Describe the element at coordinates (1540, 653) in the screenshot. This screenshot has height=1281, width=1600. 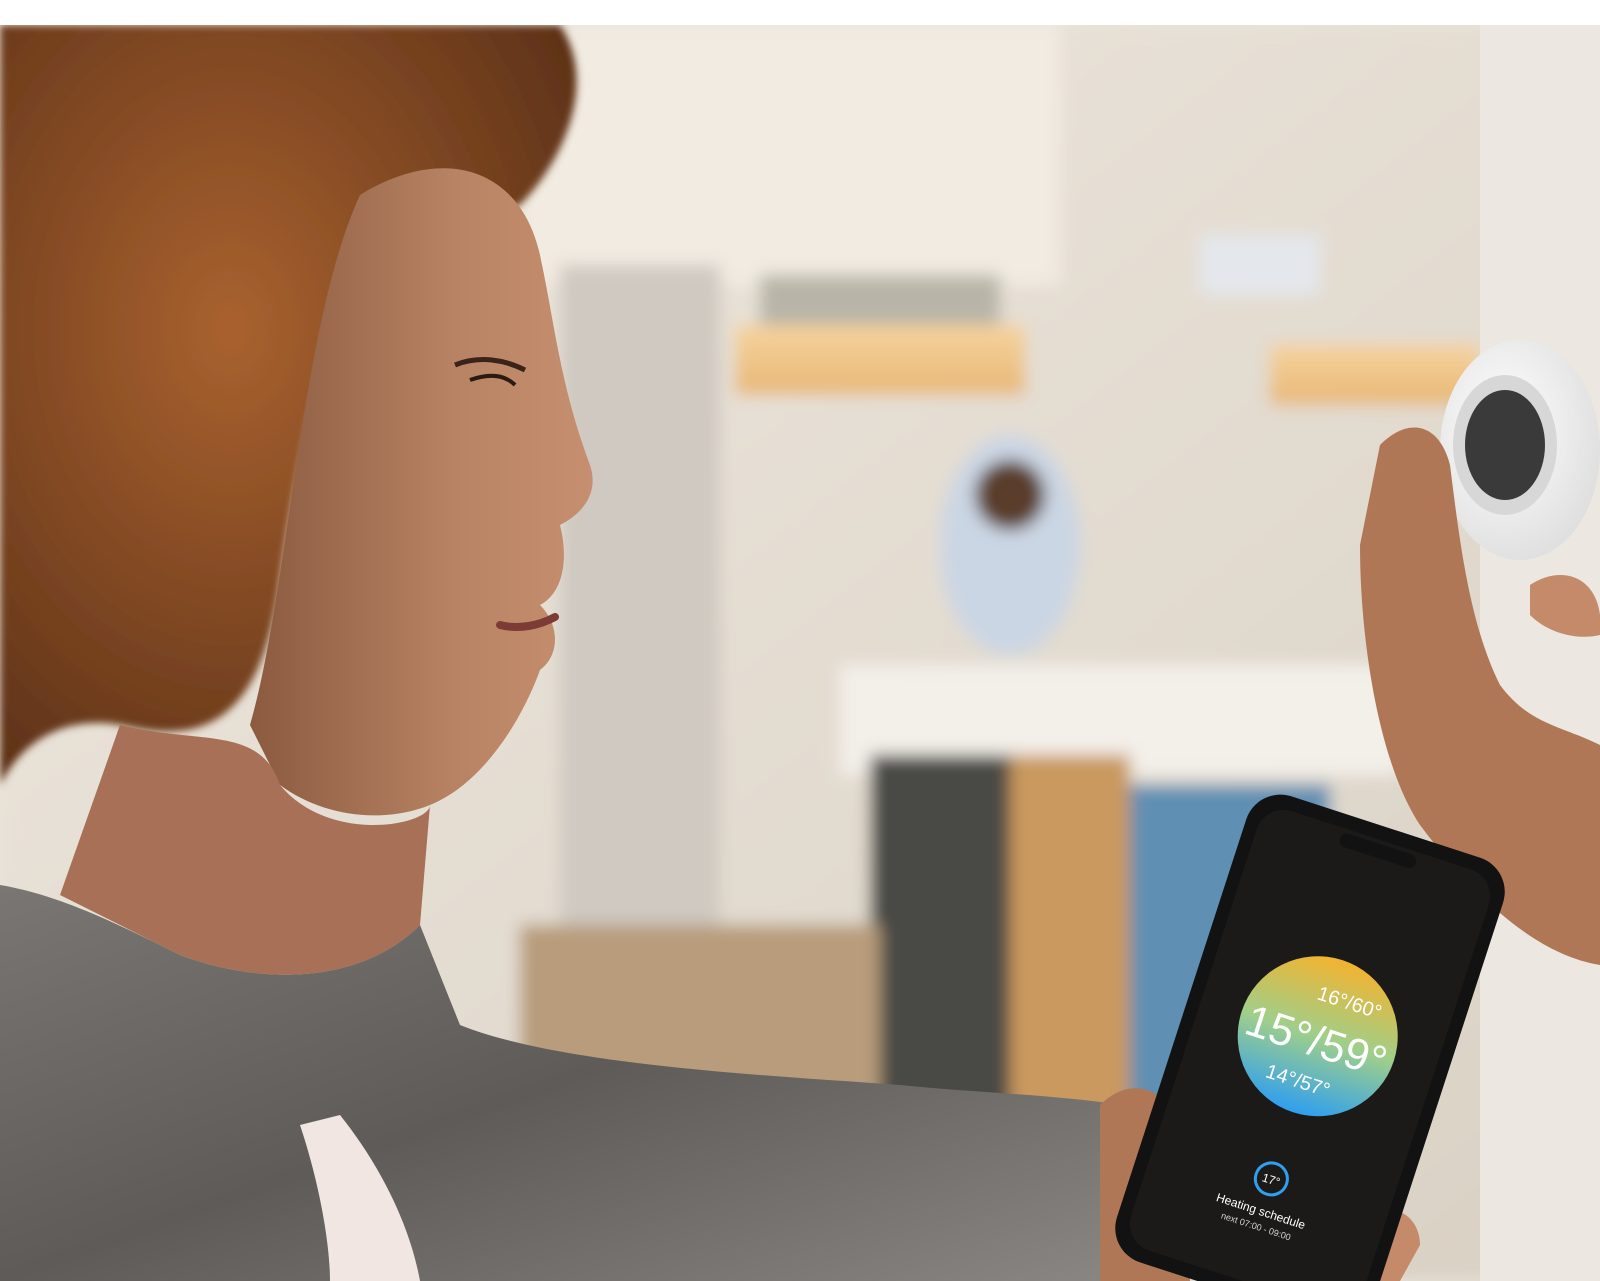
I see `wall-edge` at that location.